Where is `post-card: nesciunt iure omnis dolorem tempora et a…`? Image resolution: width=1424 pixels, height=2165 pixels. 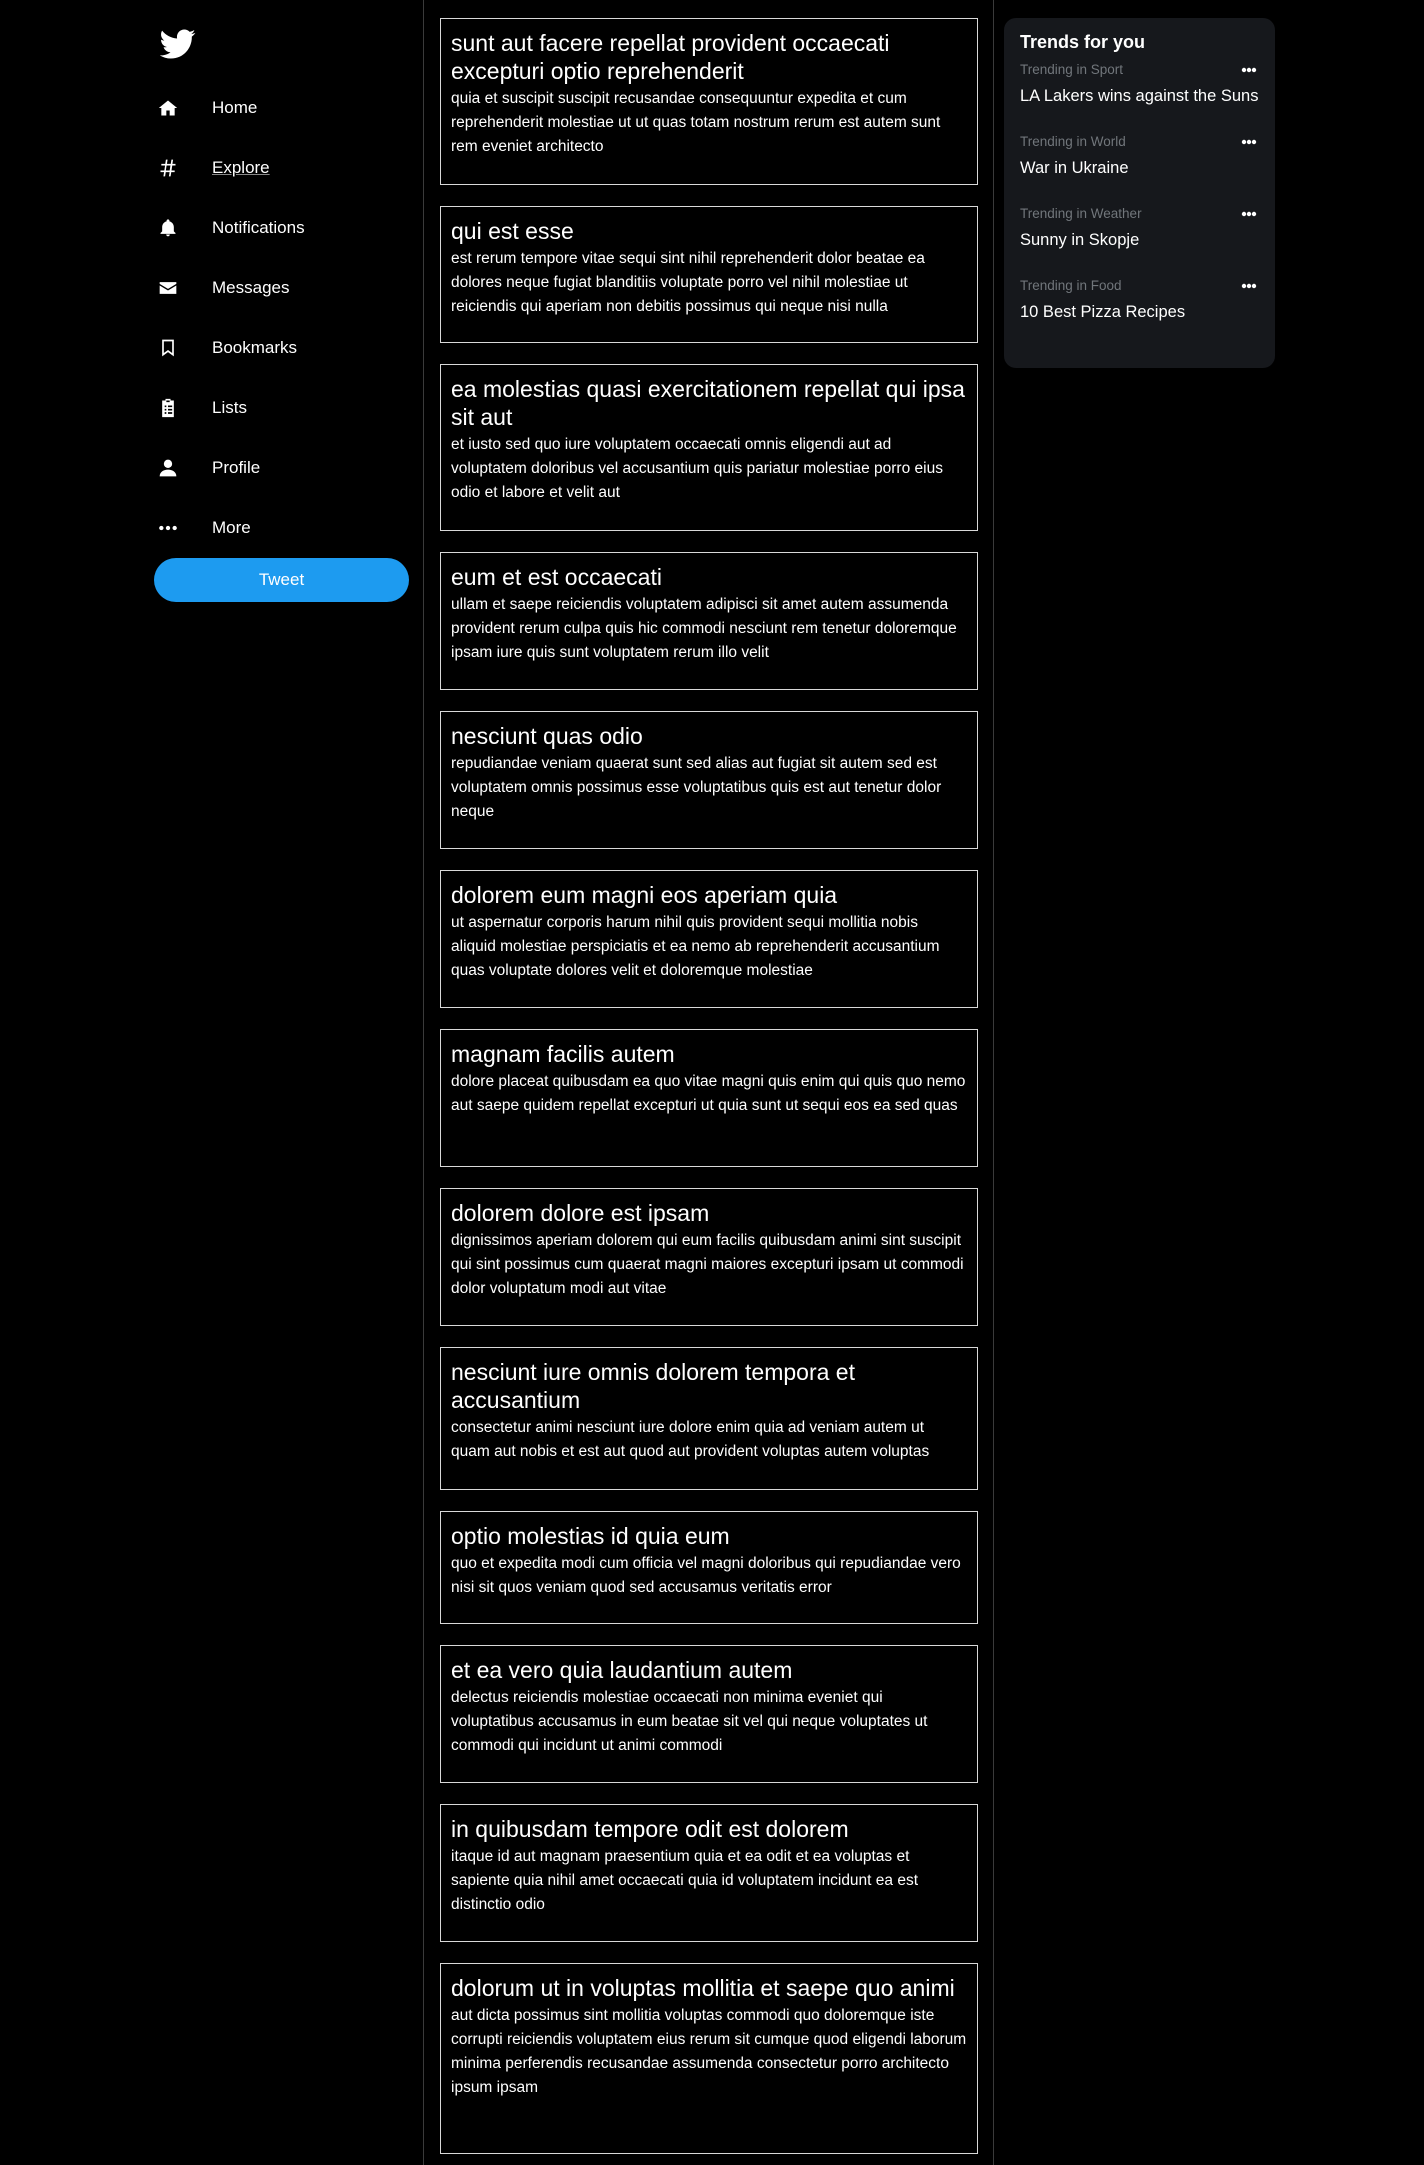 post-card: nesciunt iure omnis dolorem tempora et a… is located at coordinates (709, 1418).